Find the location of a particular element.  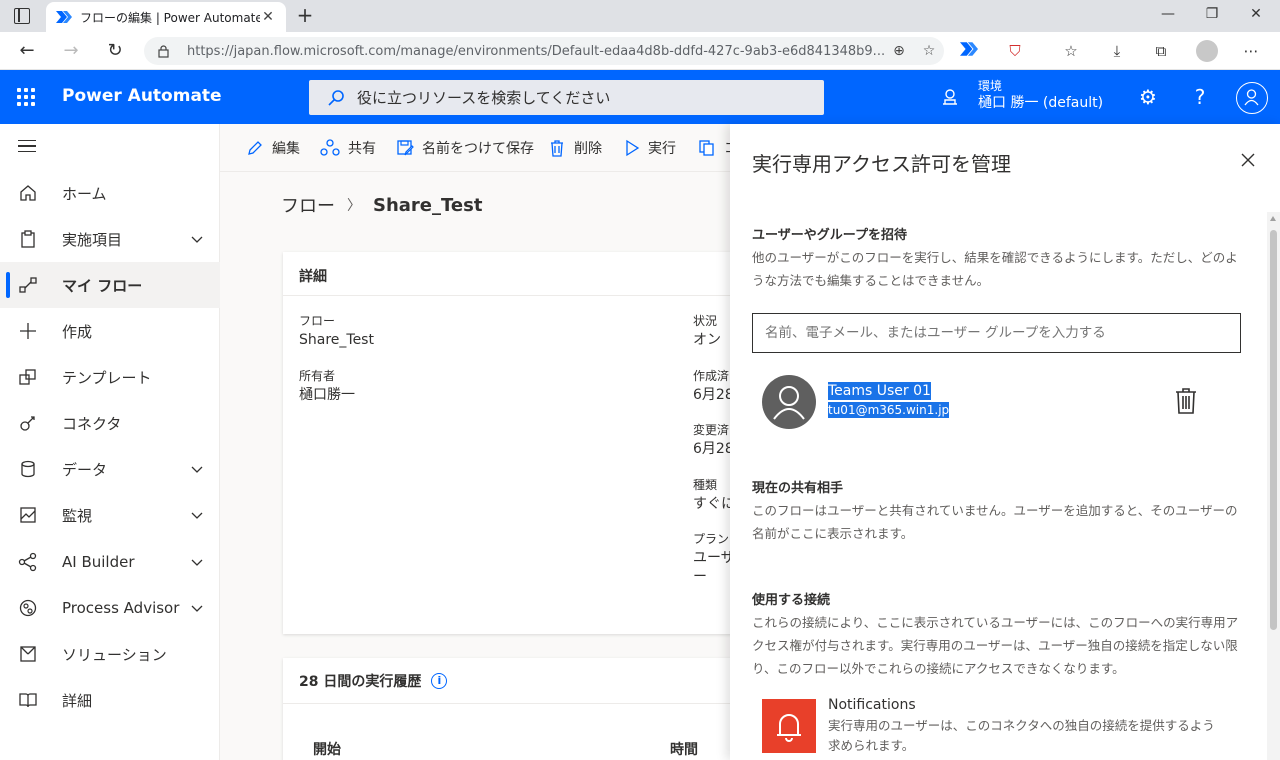

favorites-icon: ☆ is located at coordinates (1071, 51).